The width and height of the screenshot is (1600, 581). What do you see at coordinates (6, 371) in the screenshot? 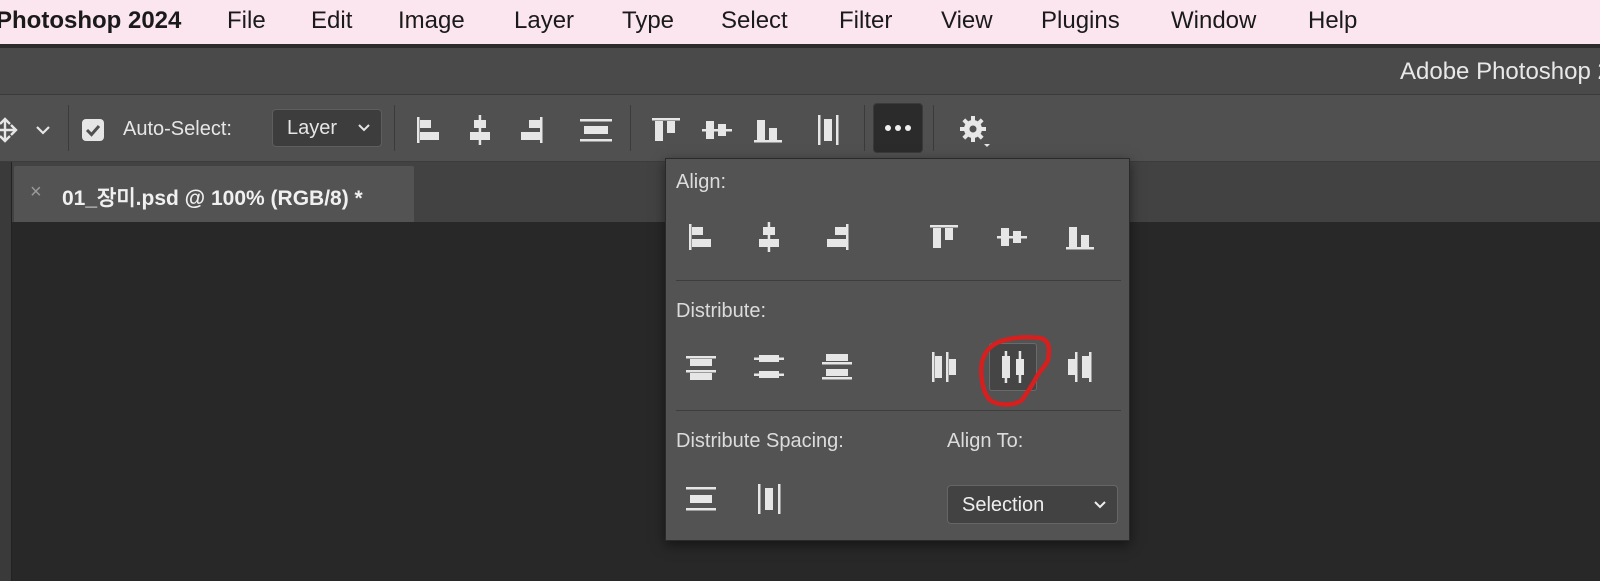
I see `left-panel-edge` at bounding box center [6, 371].